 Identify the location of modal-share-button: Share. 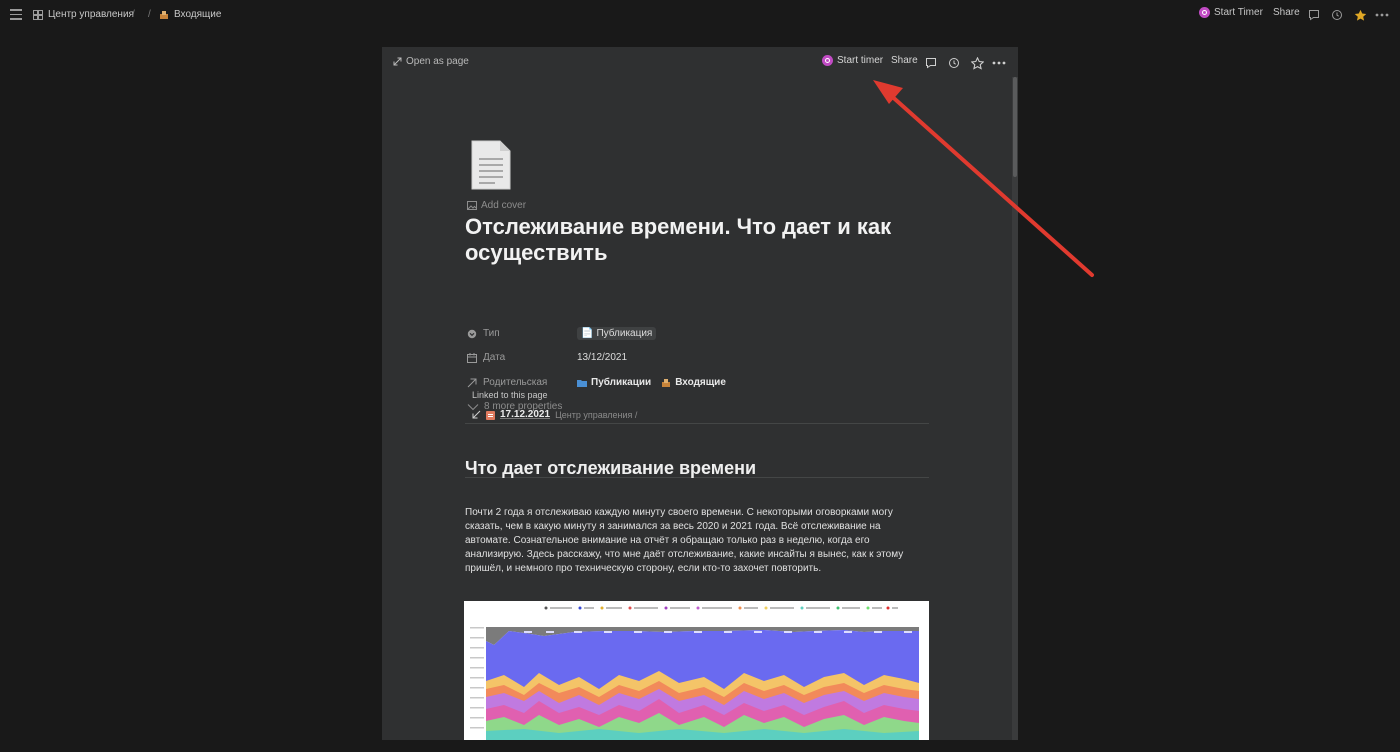
(904, 60).